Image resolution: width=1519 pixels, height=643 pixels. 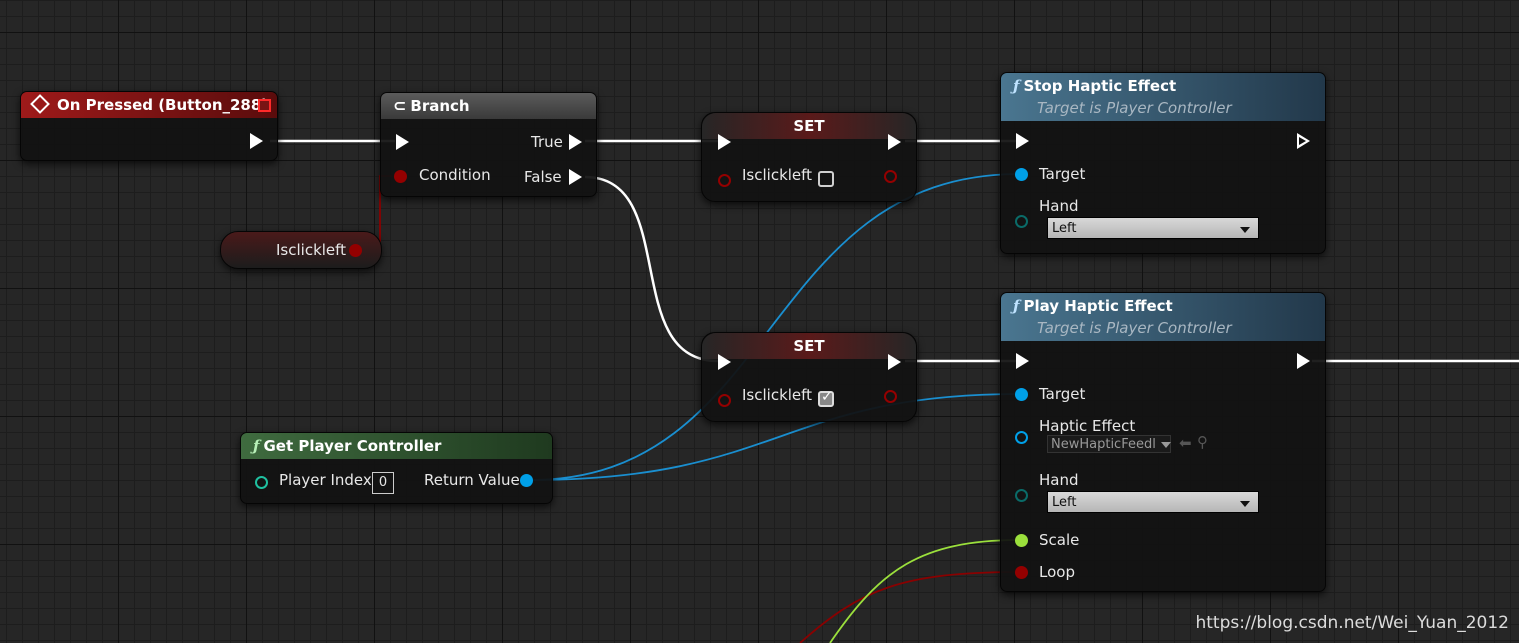 I want to click on set-2-value-out-pin, so click(x=890, y=396).